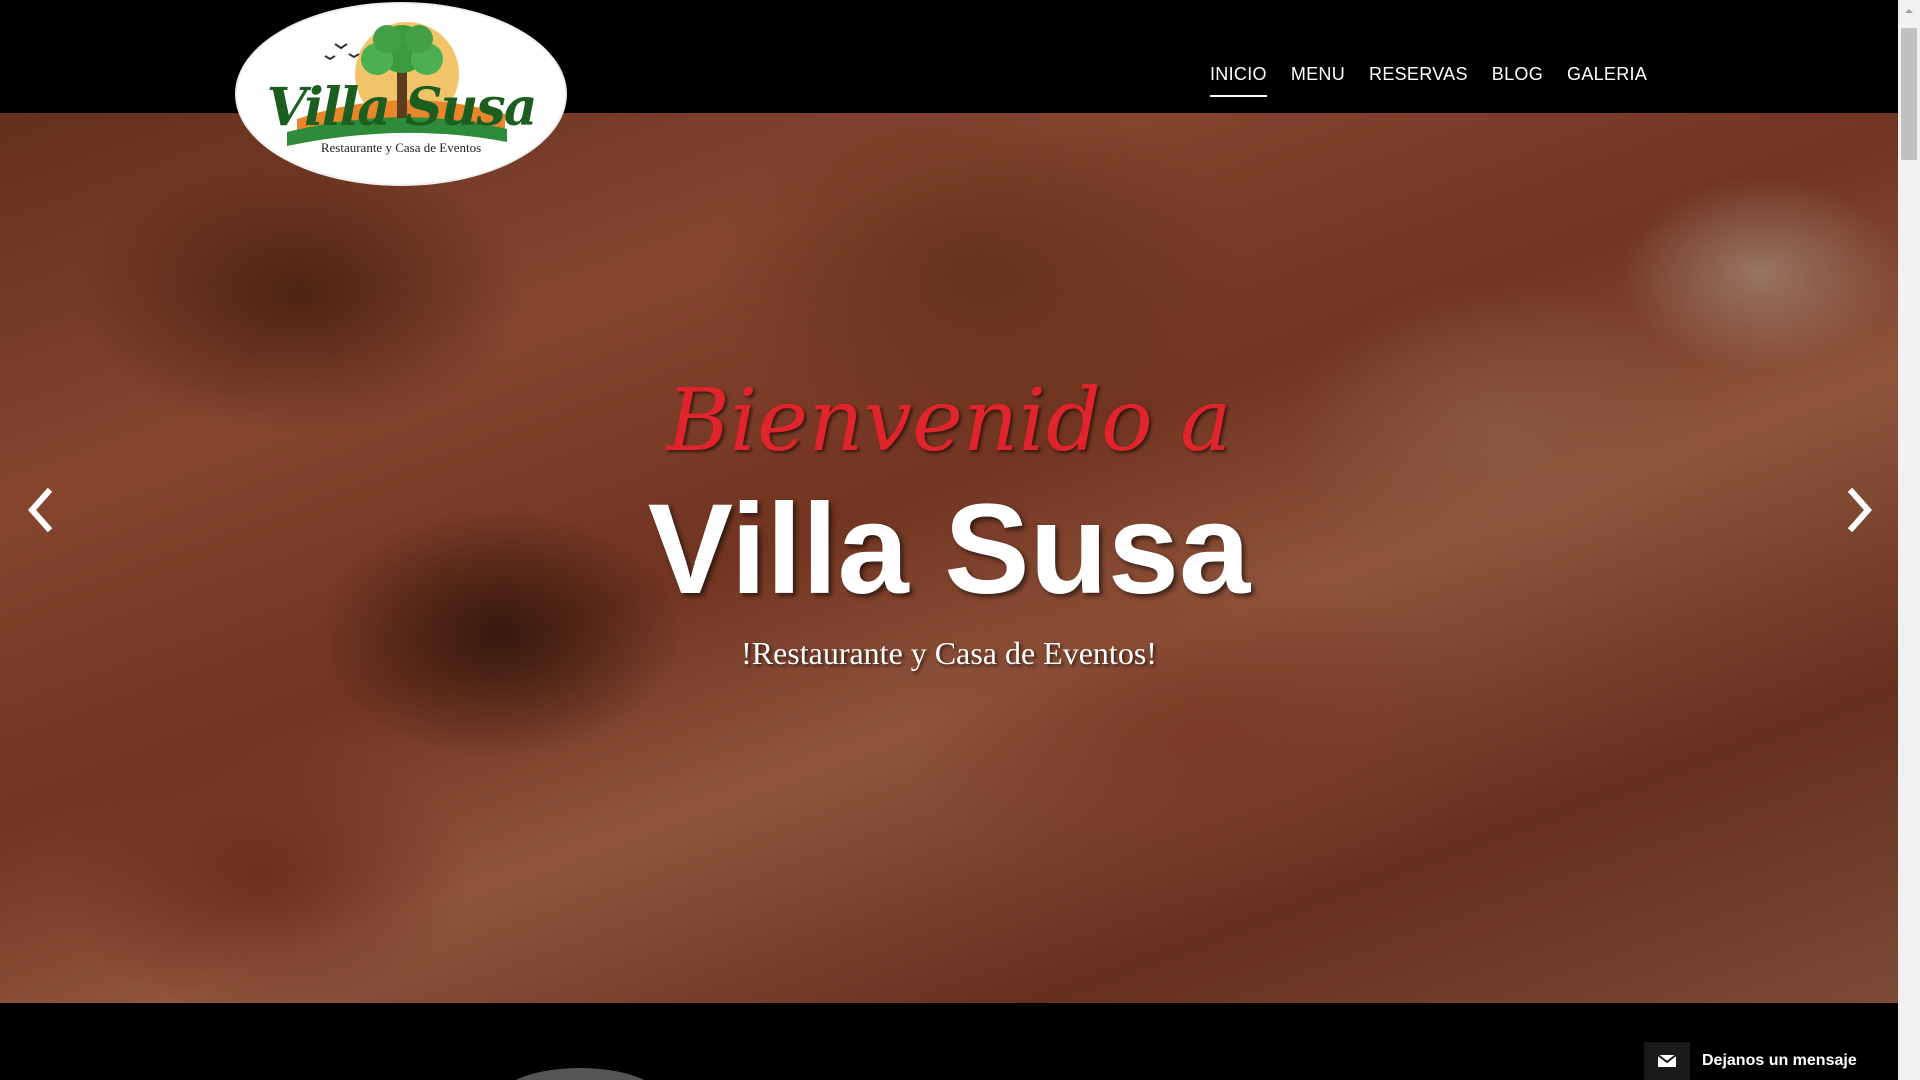 This screenshot has width=1920, height=1080. Describe the element at coordinates (1517, 74) in the screenshot. I see `nav-item-blog: BLOG` at that location.